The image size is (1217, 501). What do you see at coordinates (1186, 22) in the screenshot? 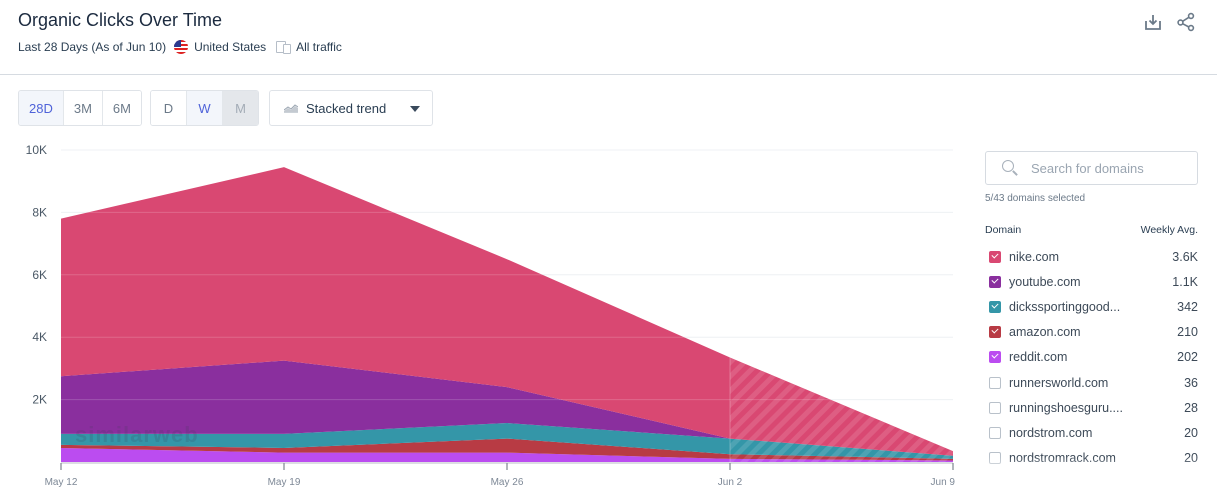
I see `share-icon` at bounding box center [1186, 22].